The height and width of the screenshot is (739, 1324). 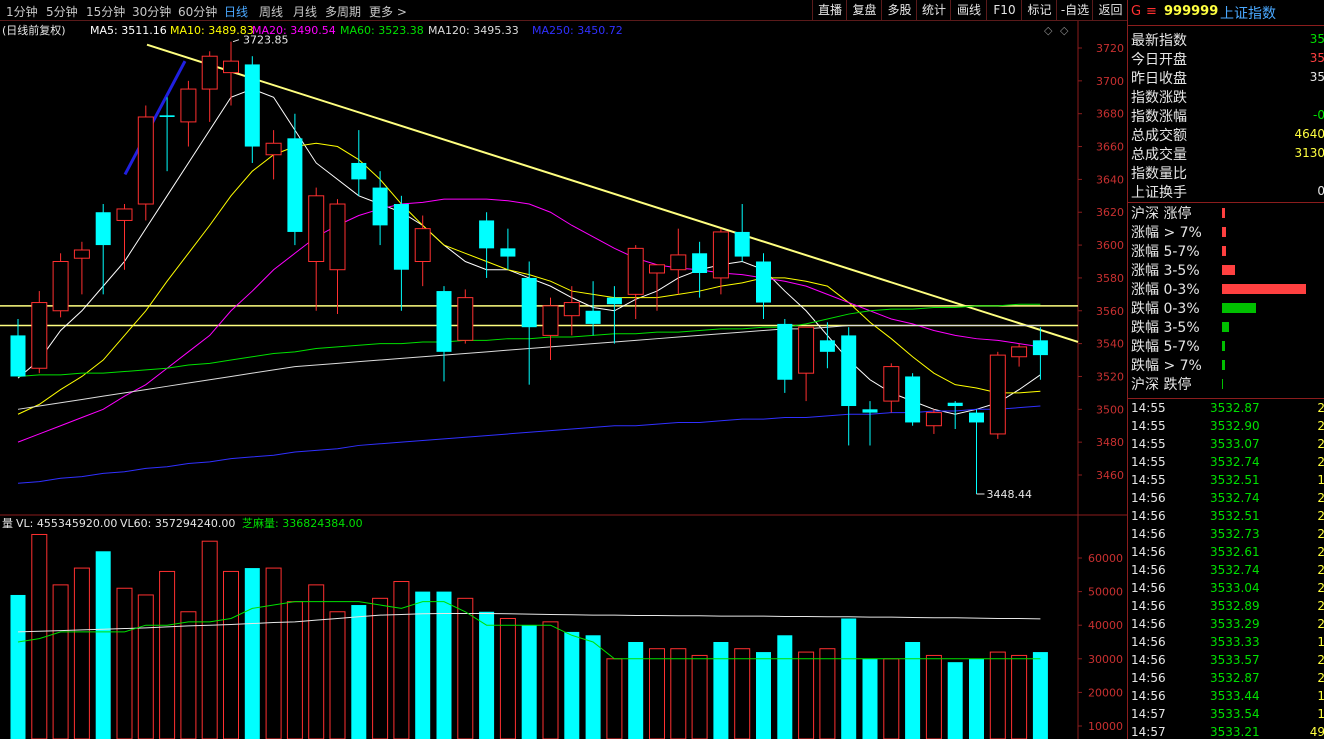 What do you see at coordinates (197, 11) in the screenshot?
I see `period-tab-4: 60分钟` at bounding box center [197, 11].